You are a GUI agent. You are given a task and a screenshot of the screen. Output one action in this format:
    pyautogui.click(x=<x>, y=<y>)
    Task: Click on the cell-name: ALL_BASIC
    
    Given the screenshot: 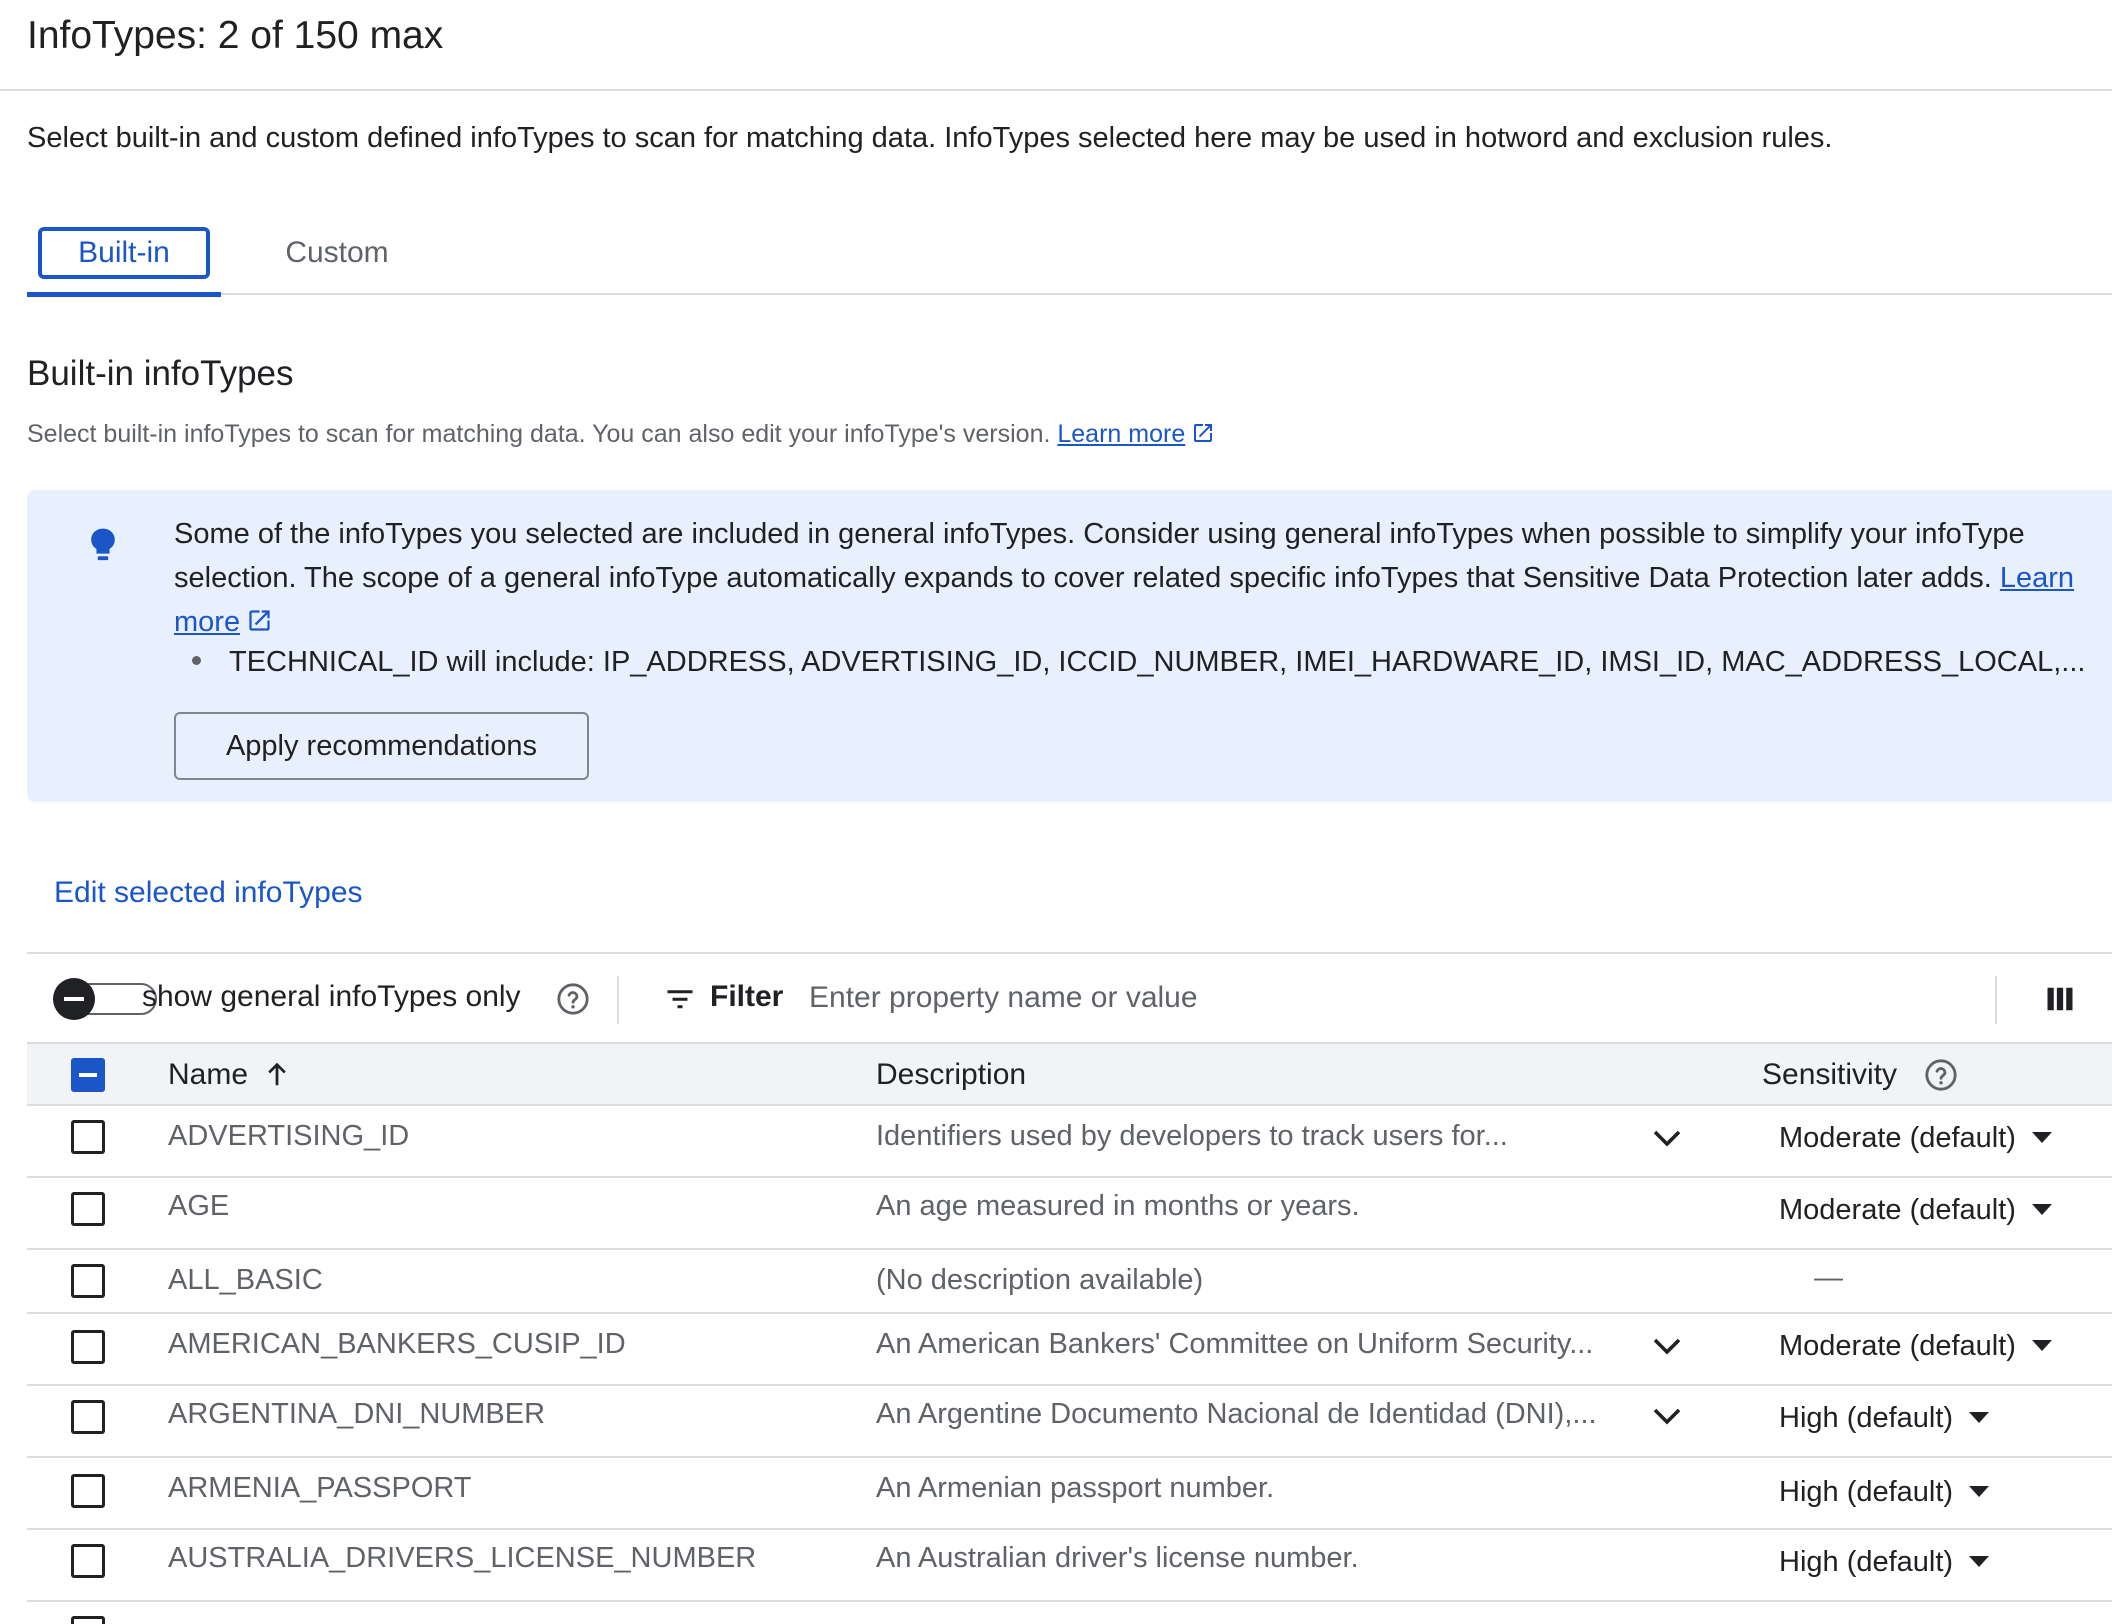 What is the action you would take?
    pyautogui.click(x=245, y=1280)
    